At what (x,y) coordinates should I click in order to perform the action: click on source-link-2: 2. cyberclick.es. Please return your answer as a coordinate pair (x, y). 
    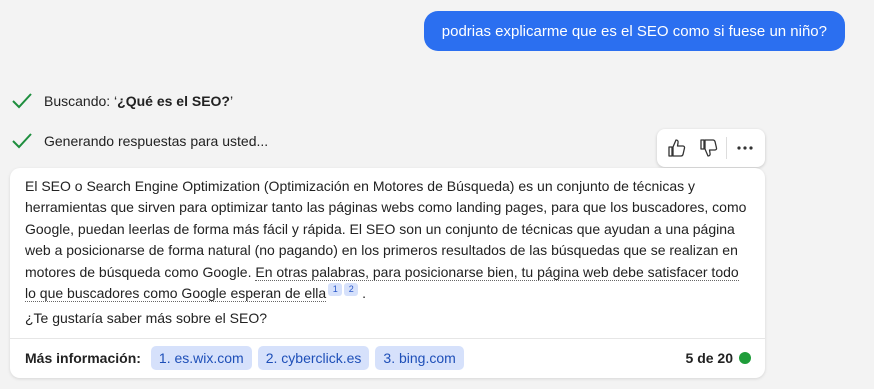
    Looking at the image, I should click on (313, 358).